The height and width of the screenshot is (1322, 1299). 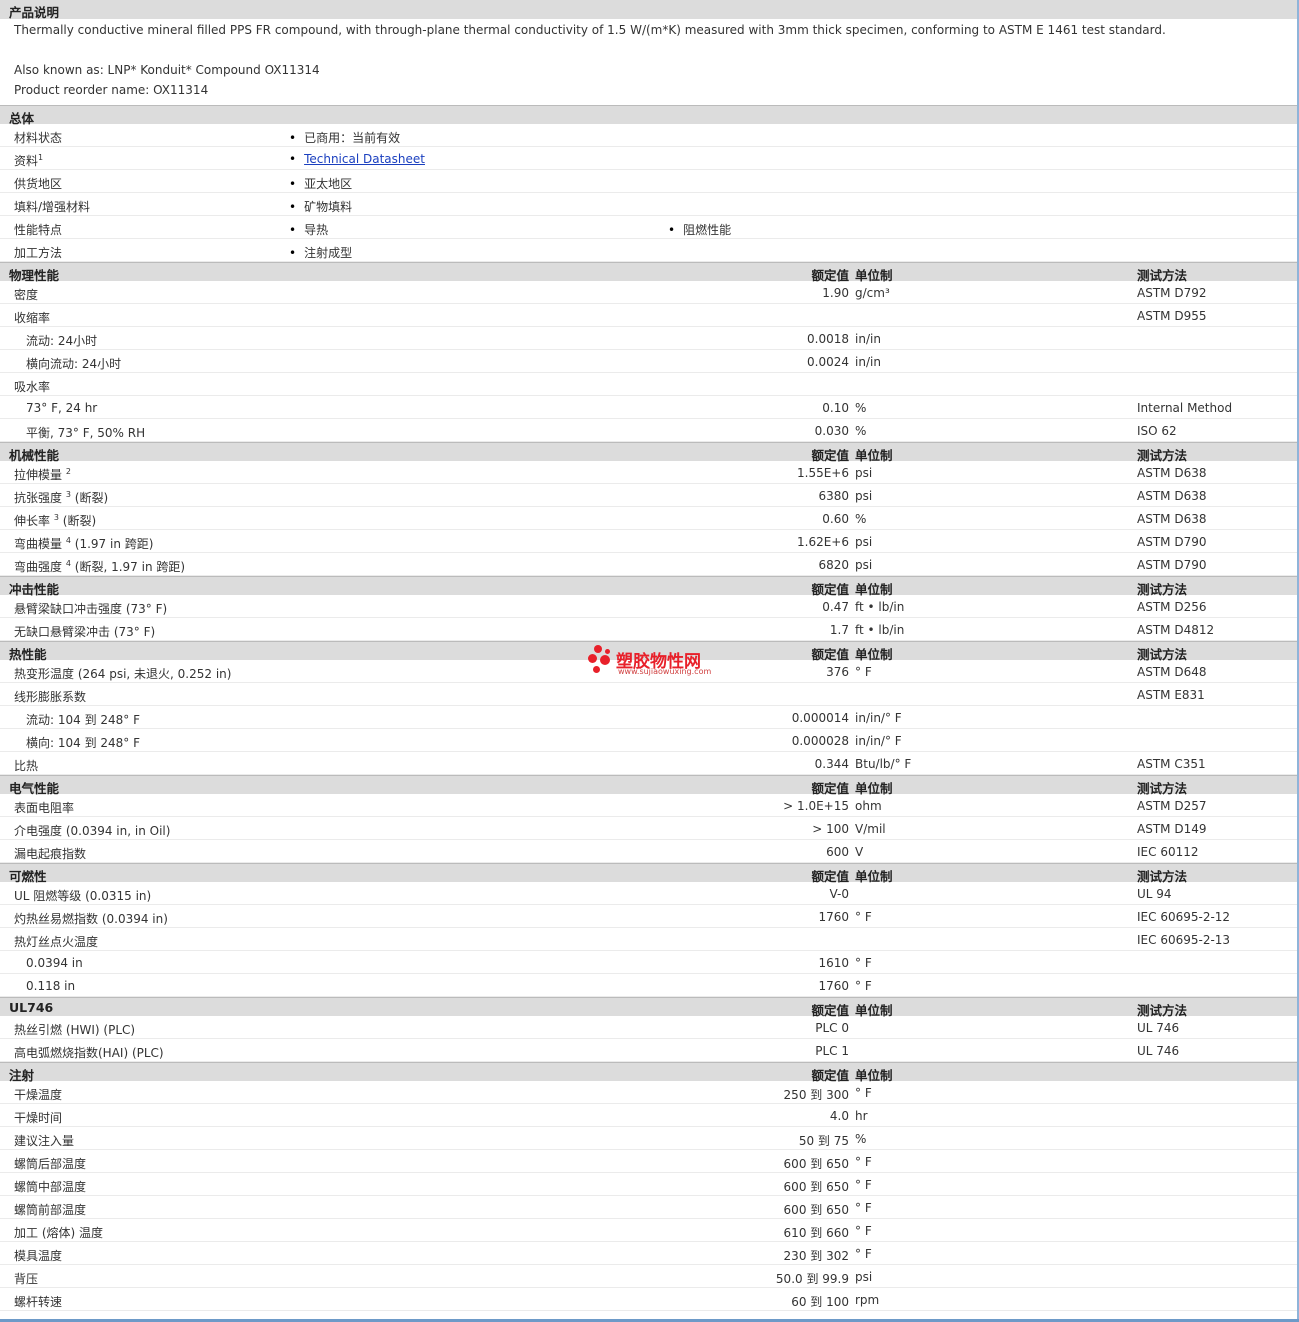 What do you see at coordinates (828, 362) in the screenshot?
I see `property-value: 0.0024` at bounding box center [828, 362].